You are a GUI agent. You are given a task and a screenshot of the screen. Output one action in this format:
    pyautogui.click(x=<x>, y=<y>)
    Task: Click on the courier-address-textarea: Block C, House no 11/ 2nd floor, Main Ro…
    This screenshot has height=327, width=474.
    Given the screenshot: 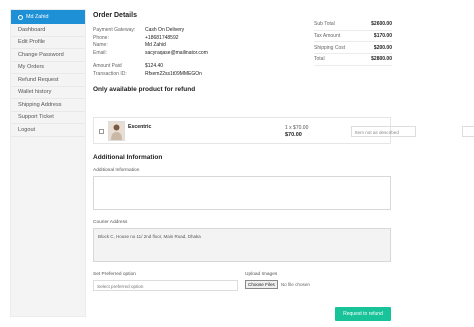 What is the action you would take?
    pyautogui.click(x=242, y=245)
    